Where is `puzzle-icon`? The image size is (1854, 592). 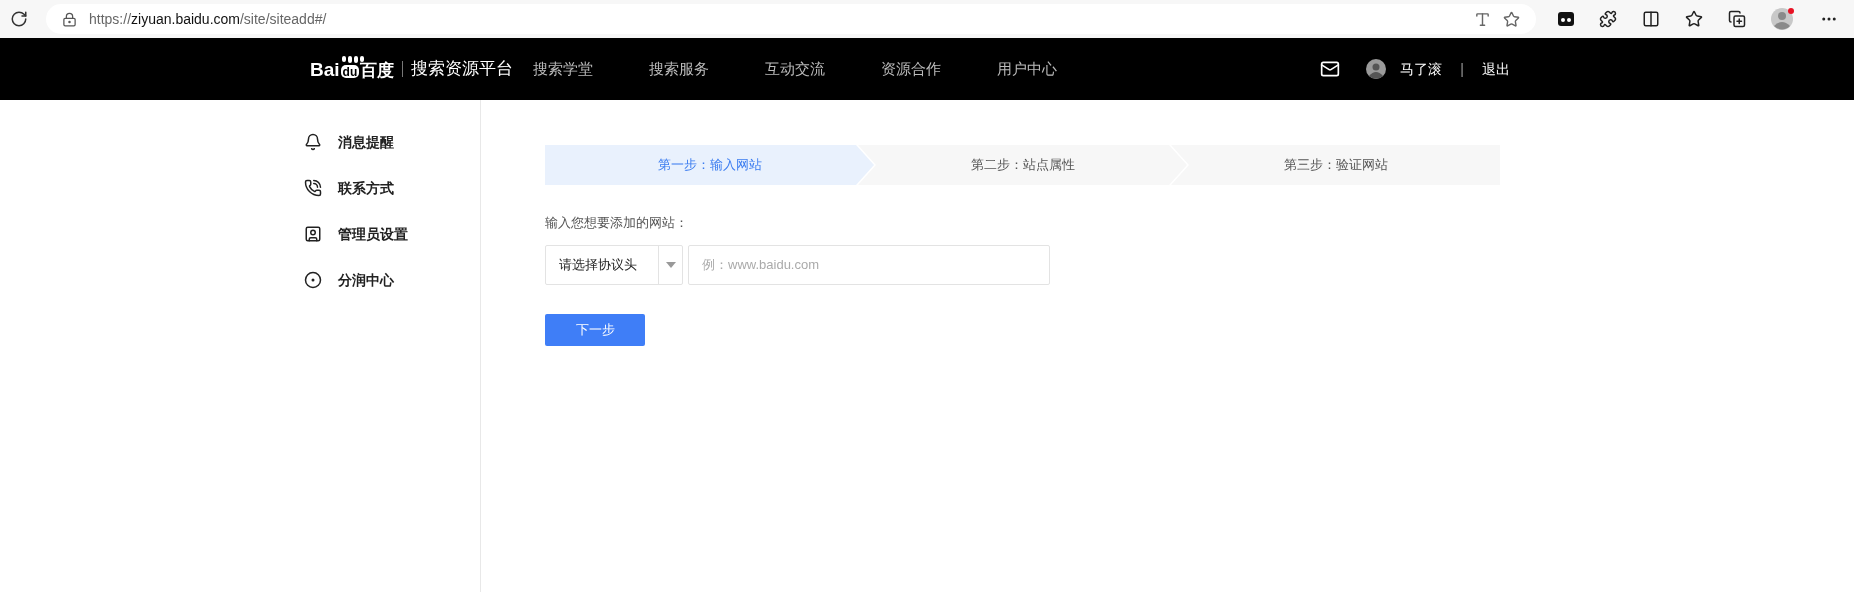
puzzle-icon is located at coordinates (1608, 19).